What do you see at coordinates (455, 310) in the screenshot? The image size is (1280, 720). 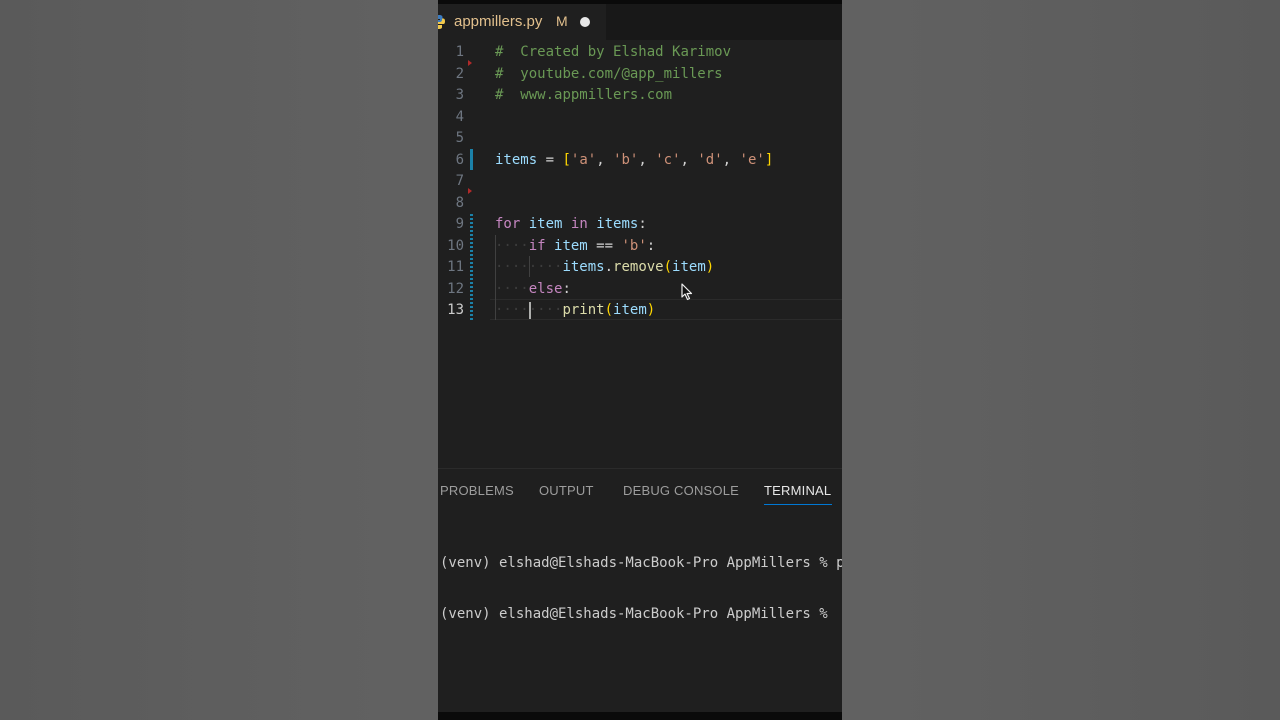 I see `line-number: 13` at bounding box center [455, 310].